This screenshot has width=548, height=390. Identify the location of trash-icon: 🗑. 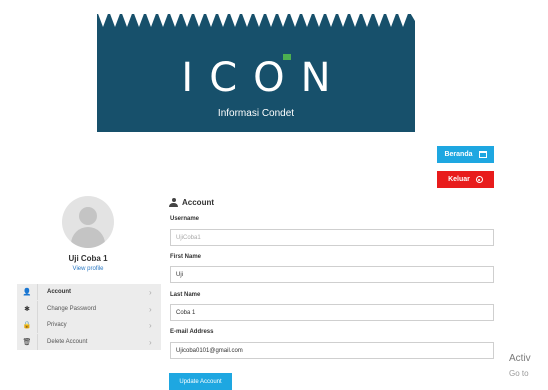
(27, 342).